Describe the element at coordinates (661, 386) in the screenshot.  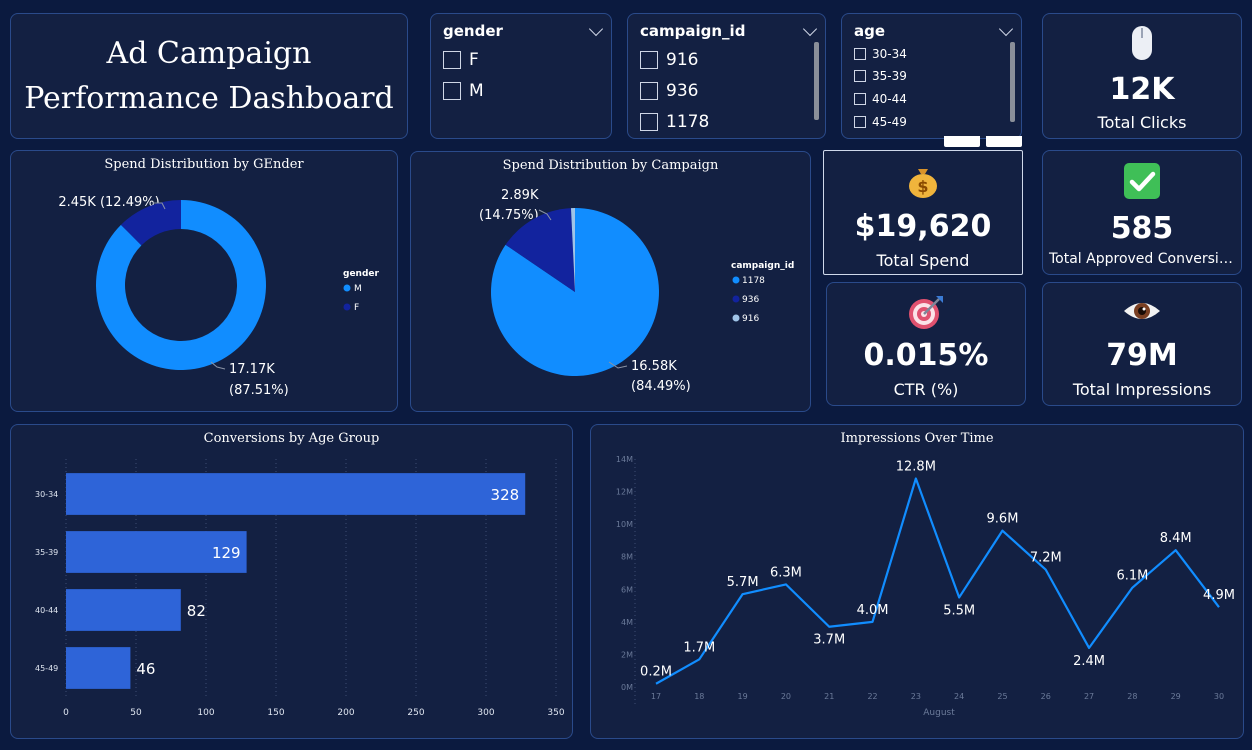
I see `data-label: (84.49%)` at that location.